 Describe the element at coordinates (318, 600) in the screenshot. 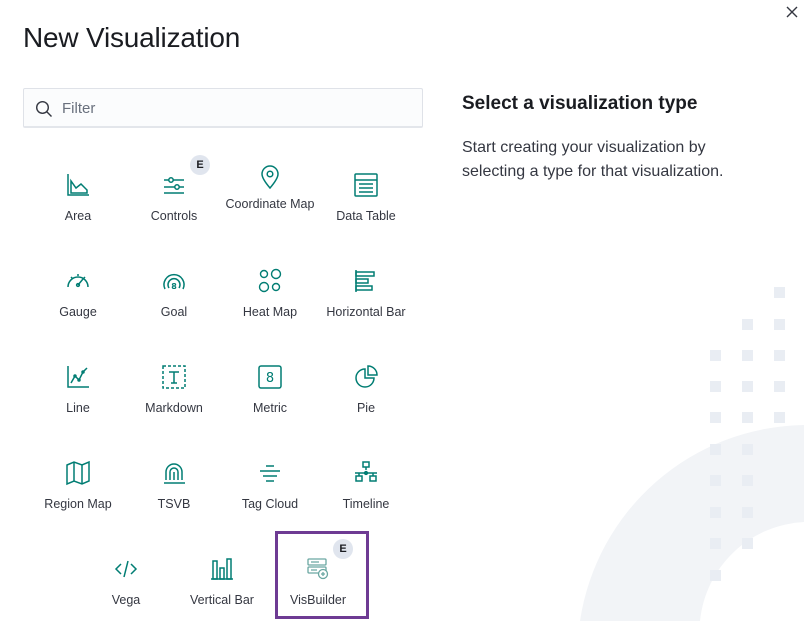

I see `vis-type-label: VisBuilder` at that location.